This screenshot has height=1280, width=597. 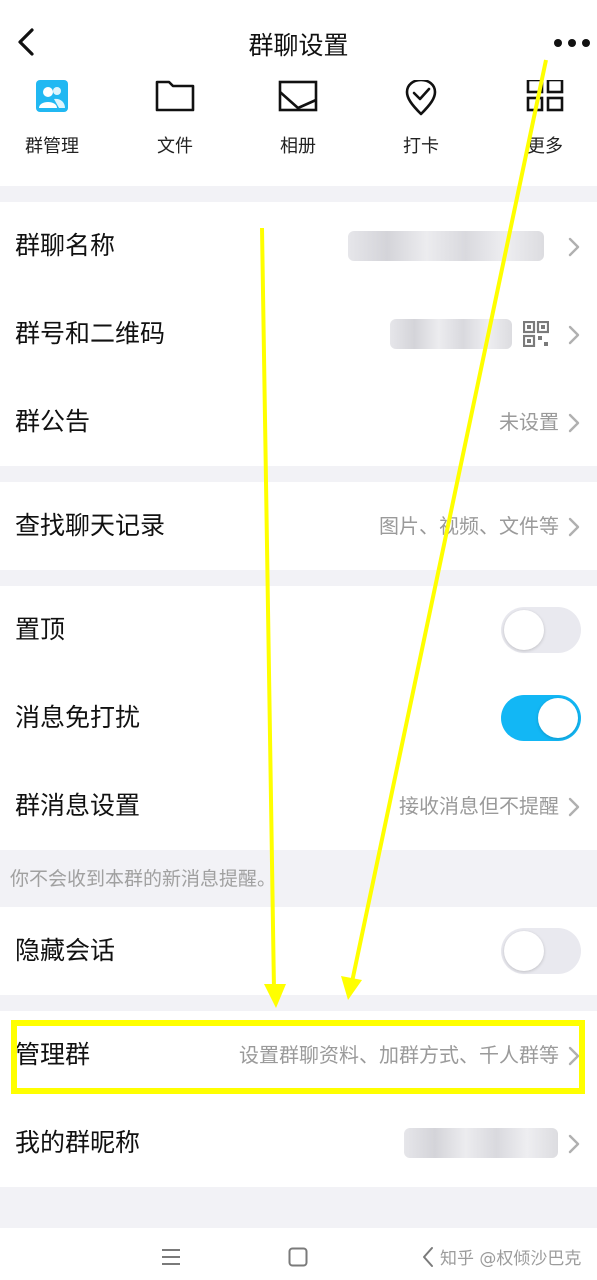 I want to click on manage-group-row: 管理群 设置群聊资料、加群方式、千人群等, so click(x=298, y=1055).